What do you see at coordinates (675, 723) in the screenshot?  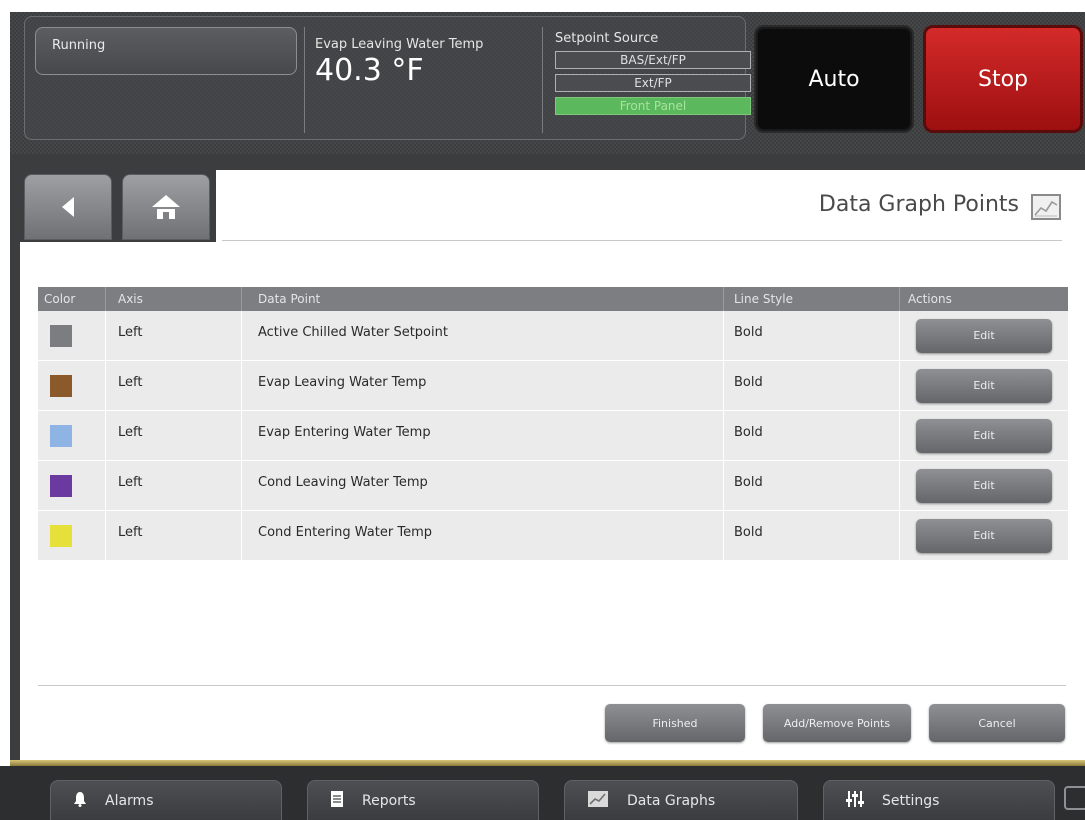 I see `finished-button: Finished` at bounding box center [675, 723].